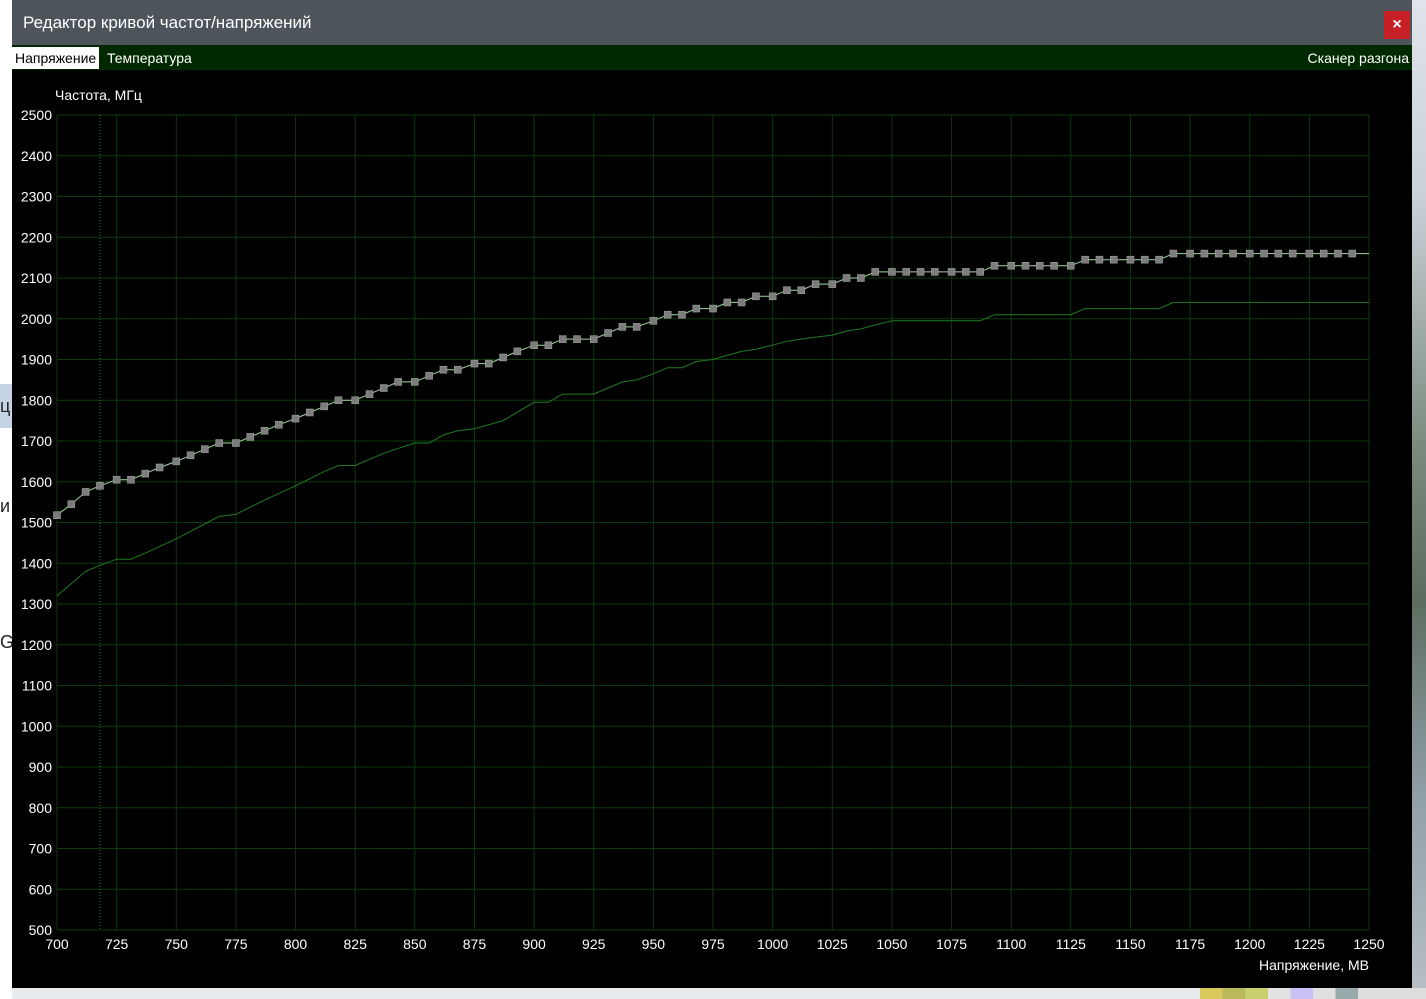  I want to click on x-tick-label: 925, so click(594, 944).